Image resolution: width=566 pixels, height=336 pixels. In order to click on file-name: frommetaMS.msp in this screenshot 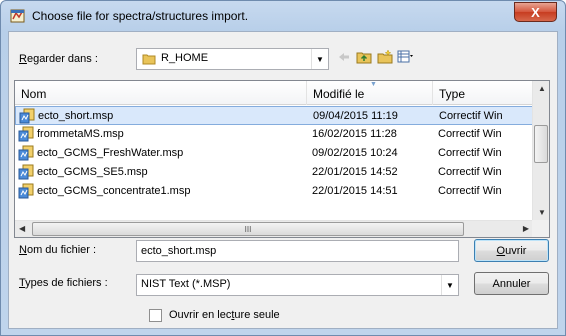, I will do `click(80, 134)`.